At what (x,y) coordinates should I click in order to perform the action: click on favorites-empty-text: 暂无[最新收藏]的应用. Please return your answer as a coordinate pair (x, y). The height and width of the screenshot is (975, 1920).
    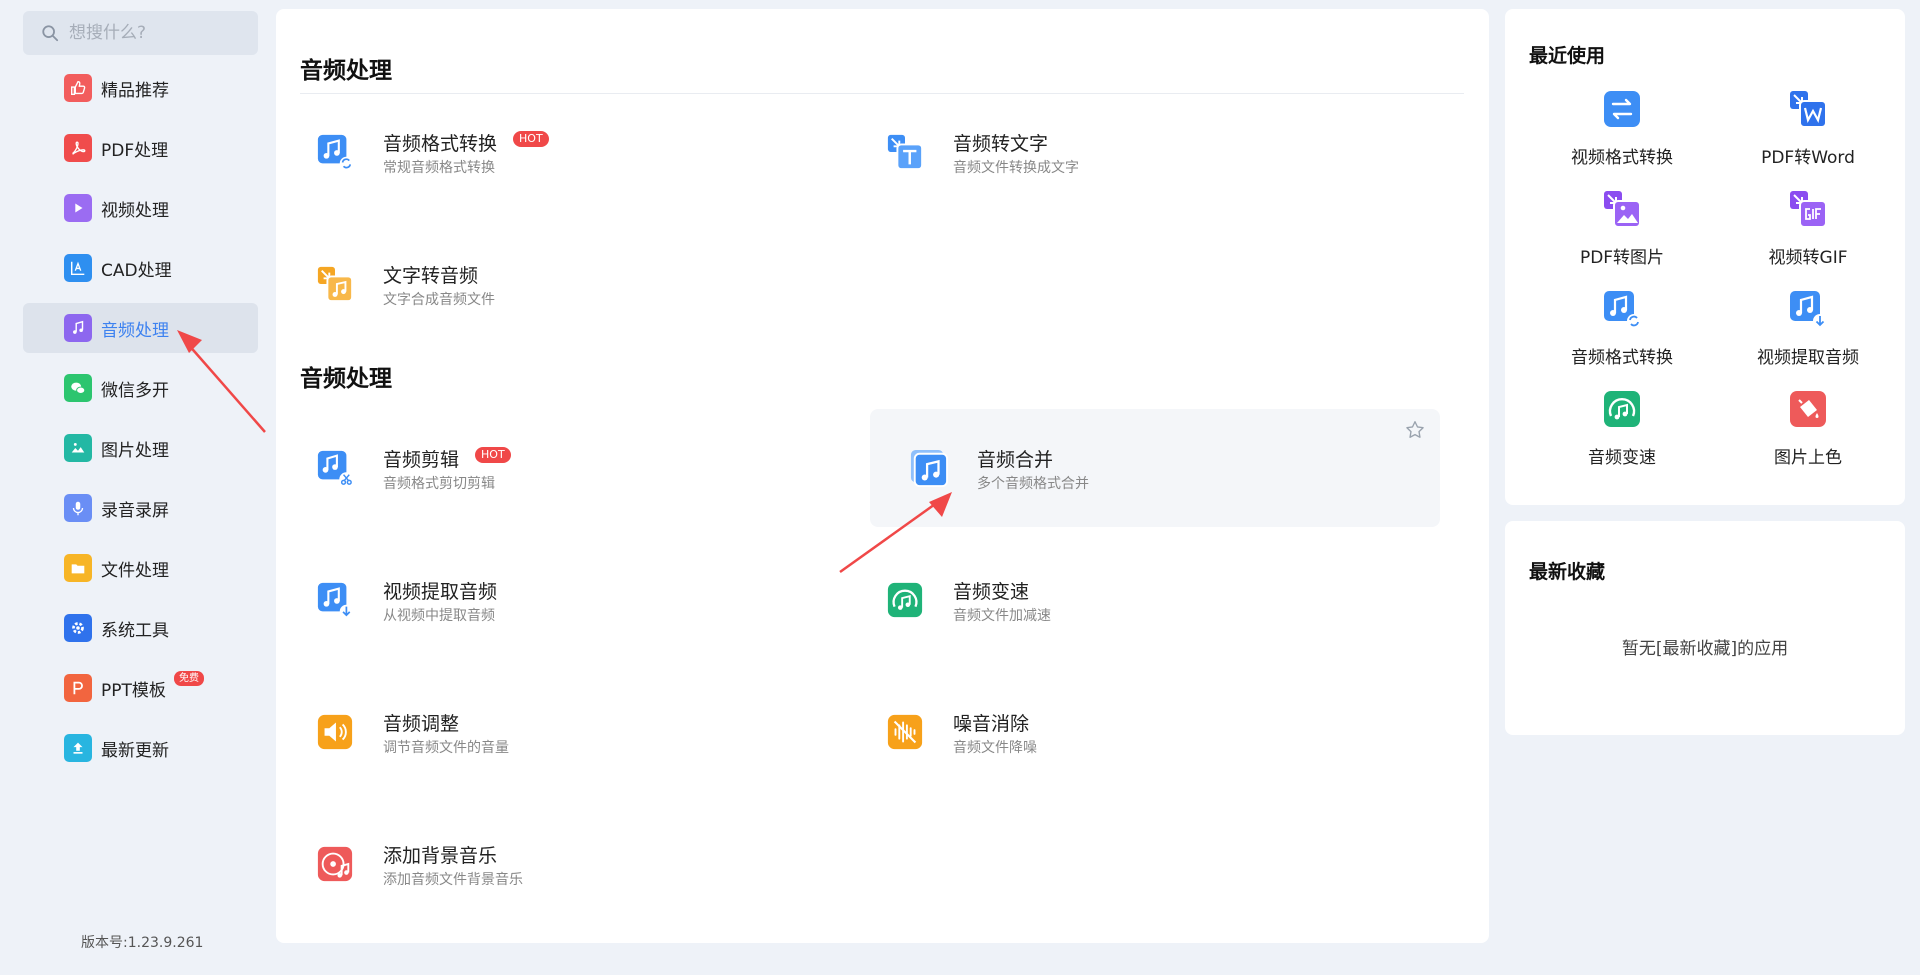
    Looking at the image, I should click on (1705, 649).